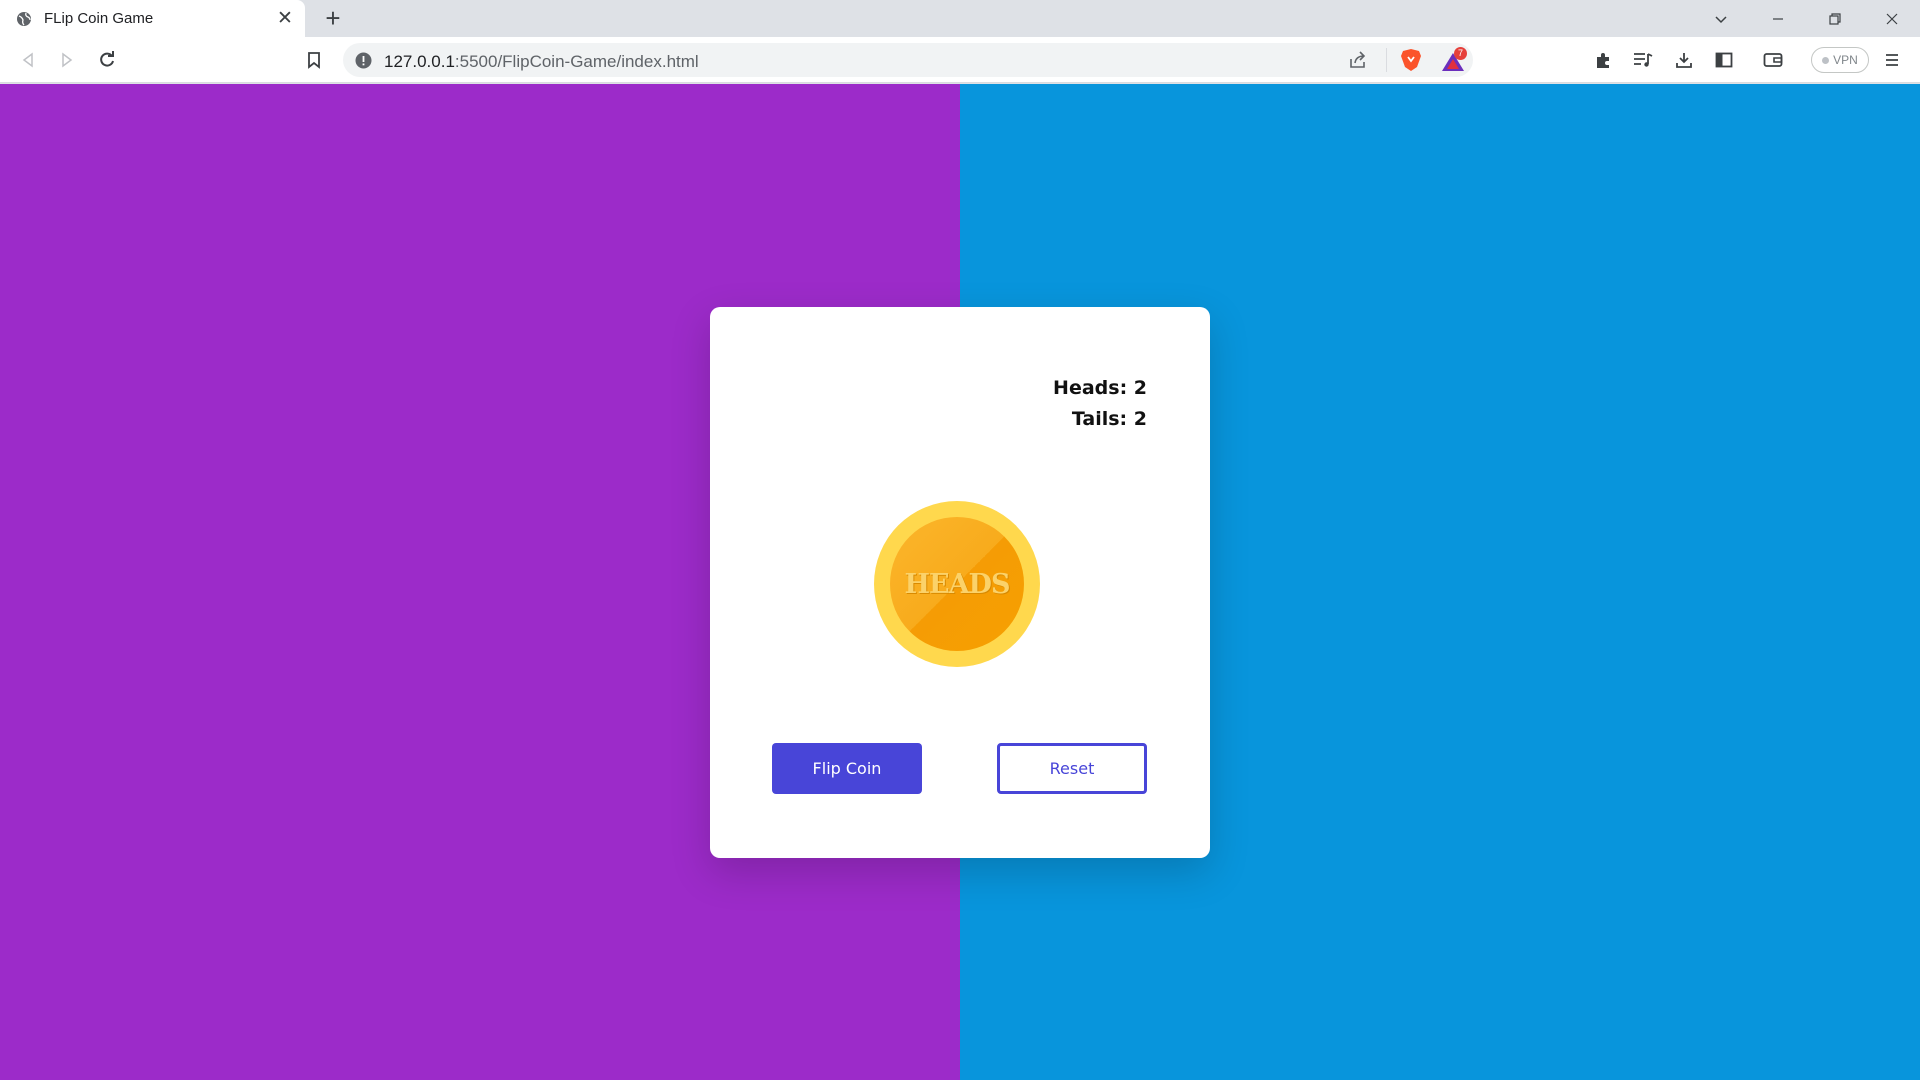 The height and width of the screenshot is (1080, 1920). I want to click on window-controls, so click(1806, 18).